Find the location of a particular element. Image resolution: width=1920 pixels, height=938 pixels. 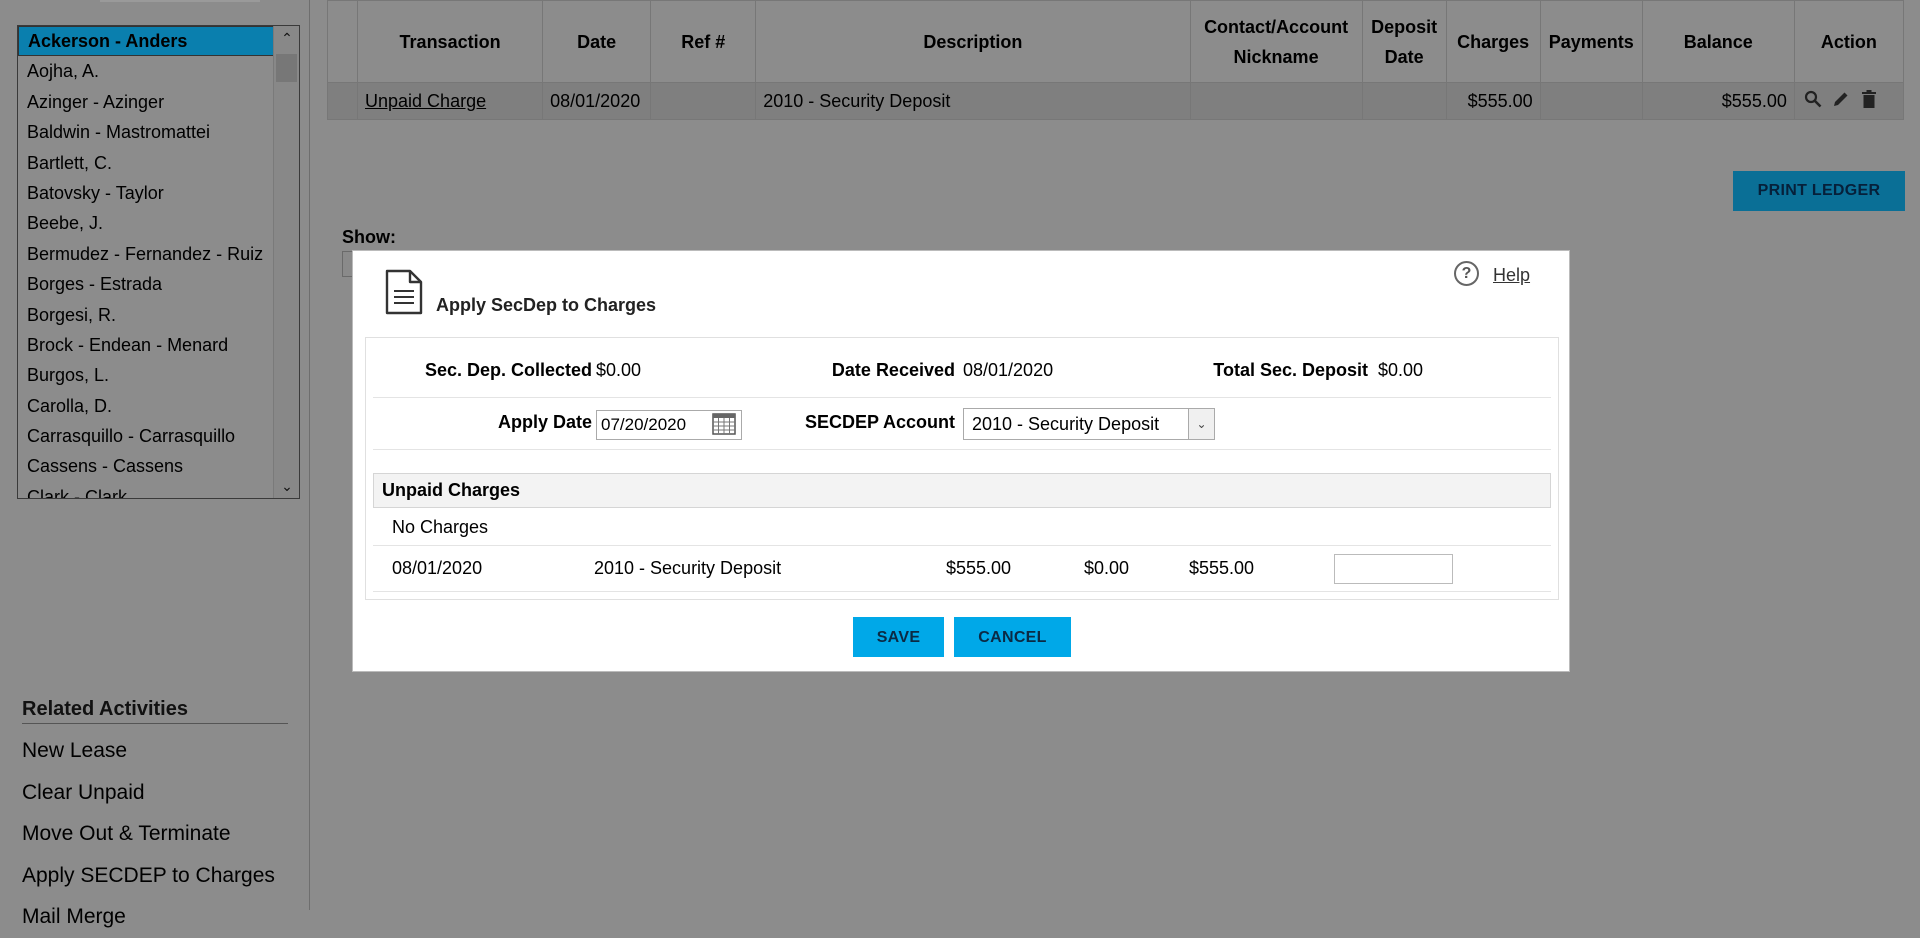

no-charges-text: No Charges is located at coordinates (962, 527).